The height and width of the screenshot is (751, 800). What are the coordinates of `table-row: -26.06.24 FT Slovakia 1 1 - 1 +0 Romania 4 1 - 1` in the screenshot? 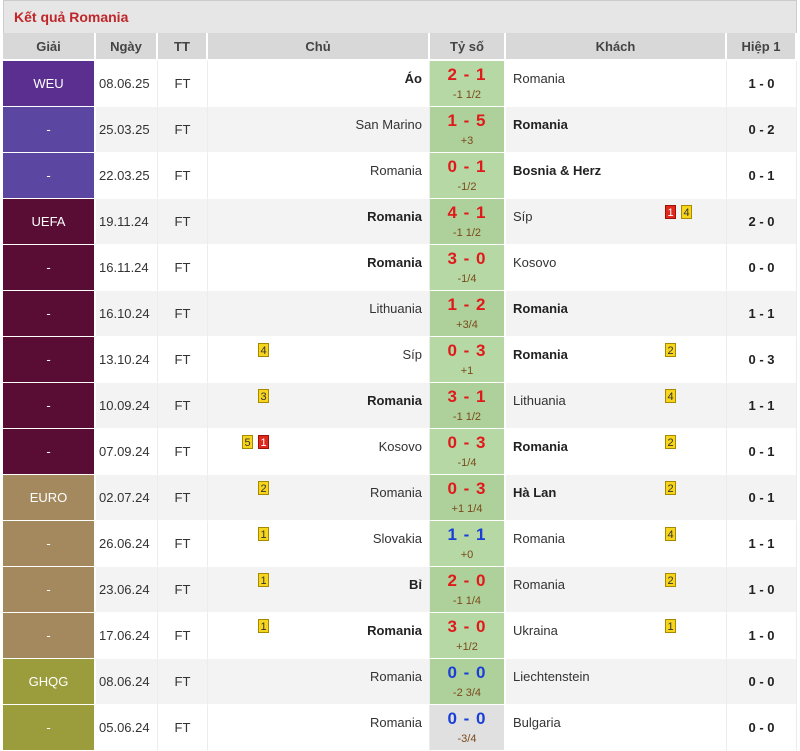 It's located at (400, 544).